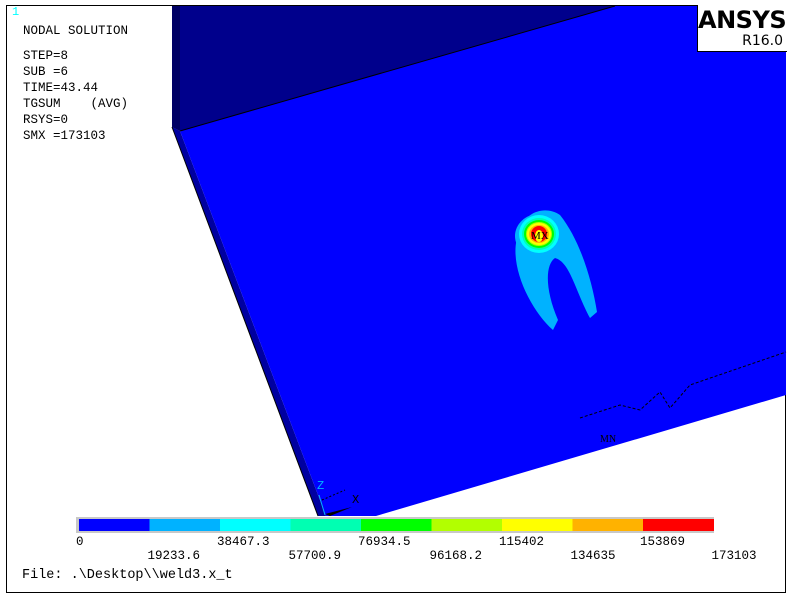 The width and height of the screenshot is (793, 600). I want to click on info-step: STEP=8, so click(46, 56).